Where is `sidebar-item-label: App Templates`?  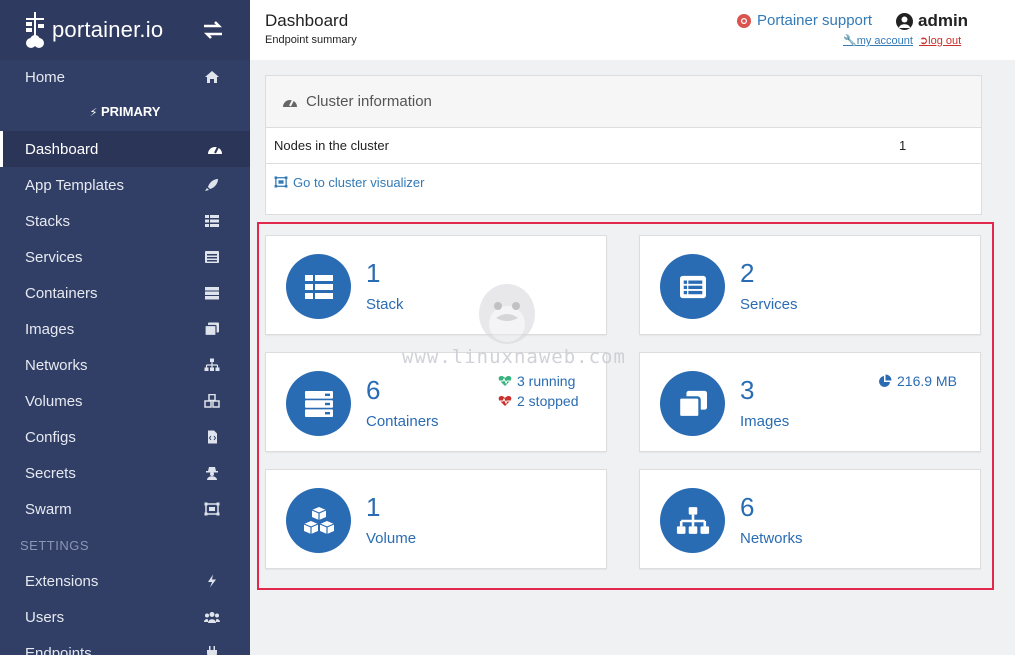
sidebar-item-label: App Templates is located at coordinates (74, 185).